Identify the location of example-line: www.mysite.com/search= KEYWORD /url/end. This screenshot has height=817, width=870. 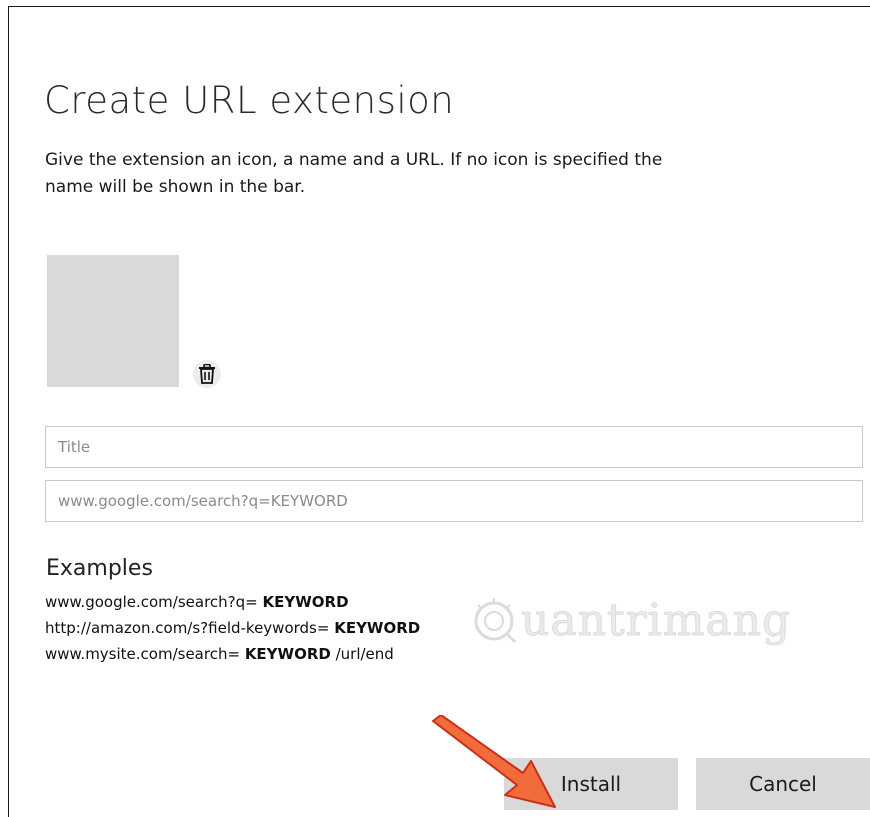
(219, 654).